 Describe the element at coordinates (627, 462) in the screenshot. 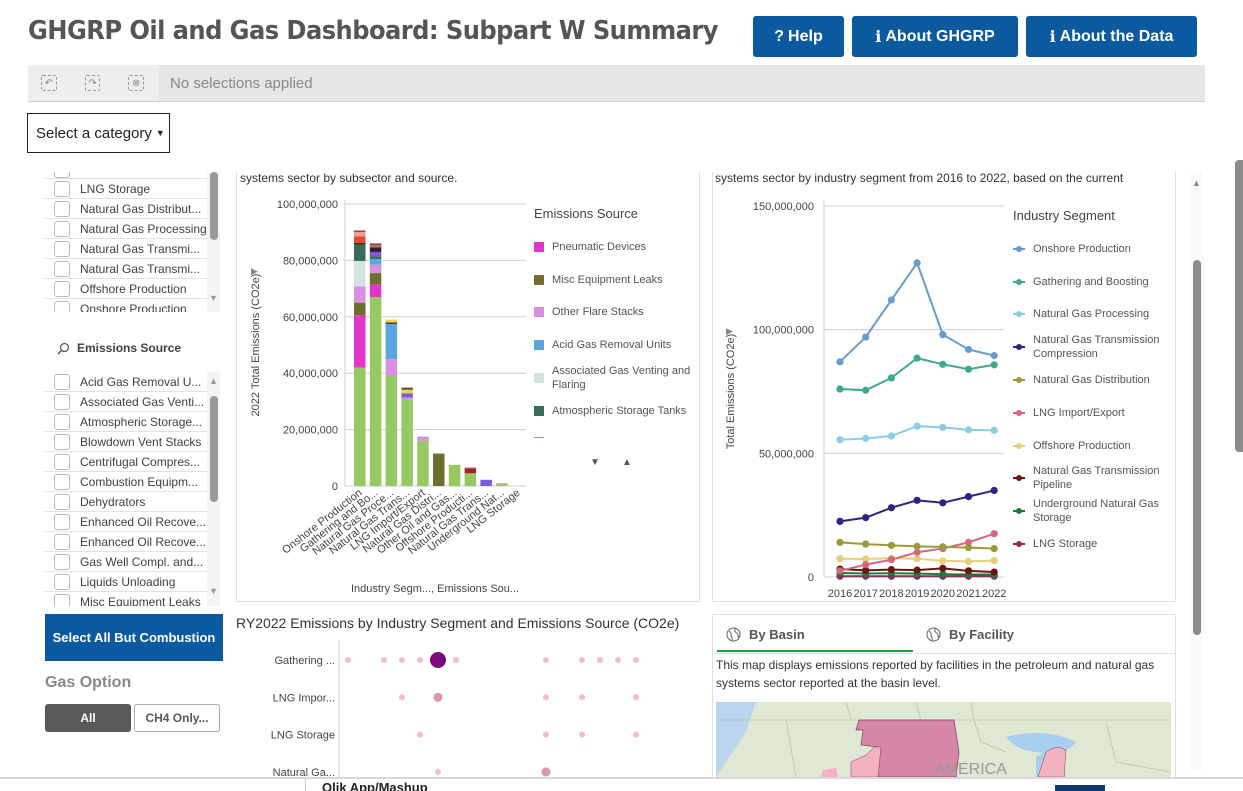

I see `legend-scroll-up-icon: ▲` at that location.